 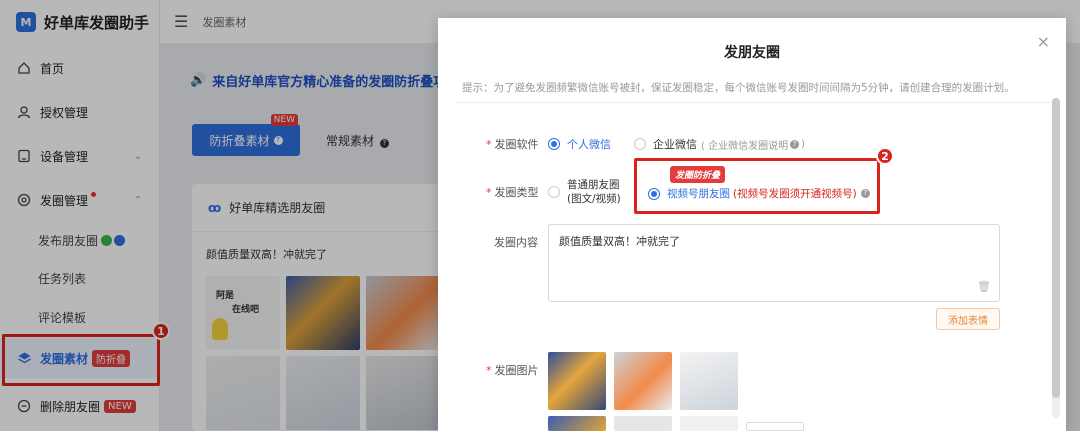 What do you see at coordinates (619, 241) in the screenshot?
I see `content-value: 颜值质量双高！冲就完了` at bounding box center [619, 241].